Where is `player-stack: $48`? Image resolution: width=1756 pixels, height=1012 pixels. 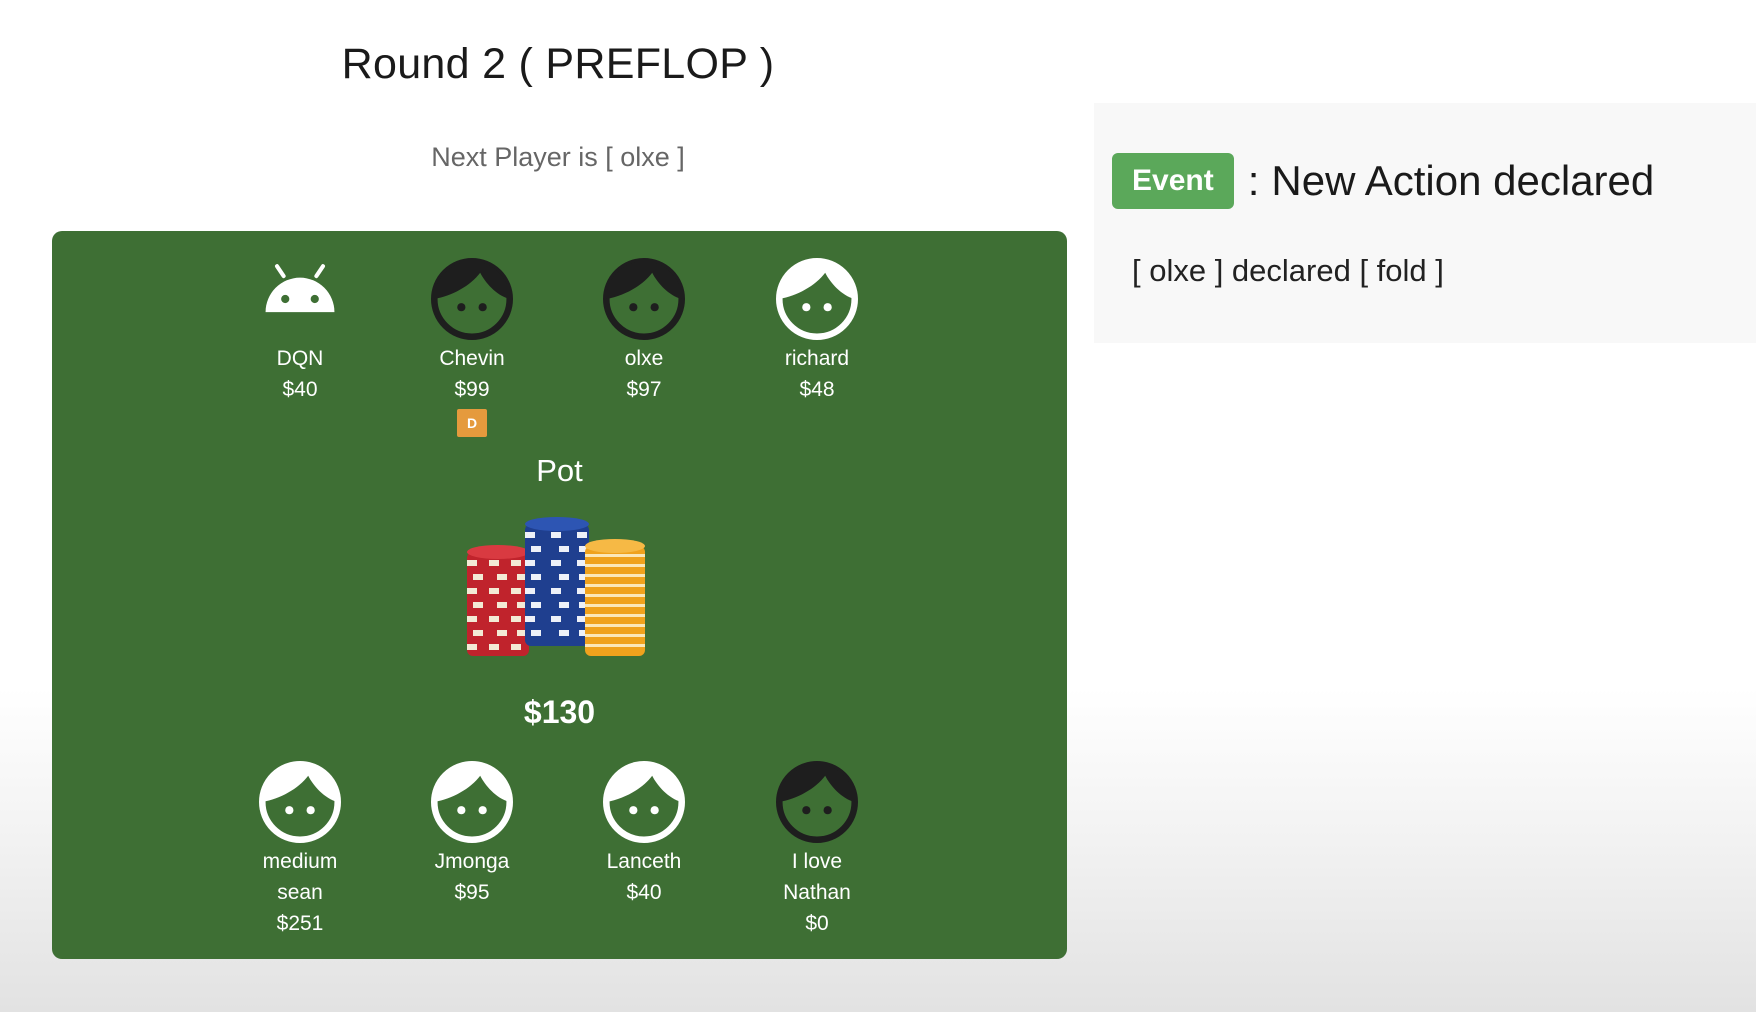 player-stack: $48 is located at coordinates (817, 389).